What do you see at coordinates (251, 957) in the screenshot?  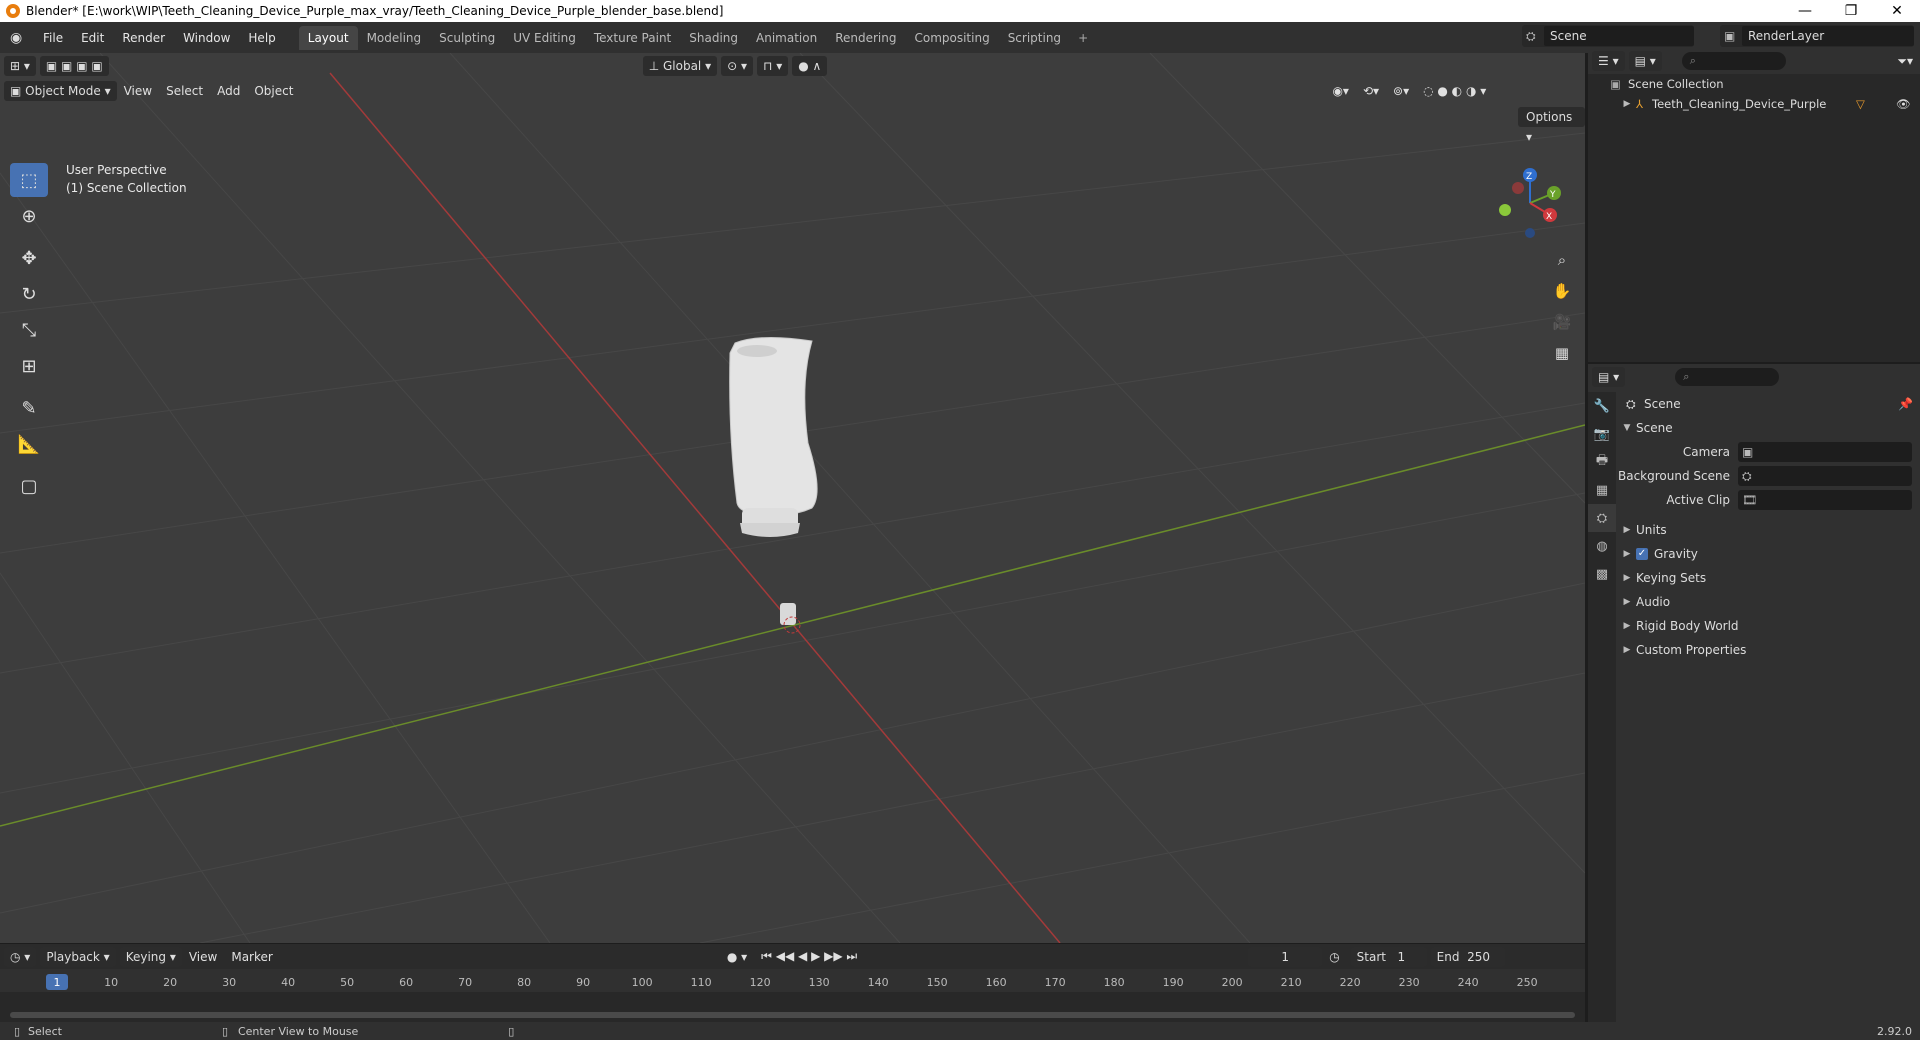 I see `marker-menu: Marker` at bounding box center [251, 957].